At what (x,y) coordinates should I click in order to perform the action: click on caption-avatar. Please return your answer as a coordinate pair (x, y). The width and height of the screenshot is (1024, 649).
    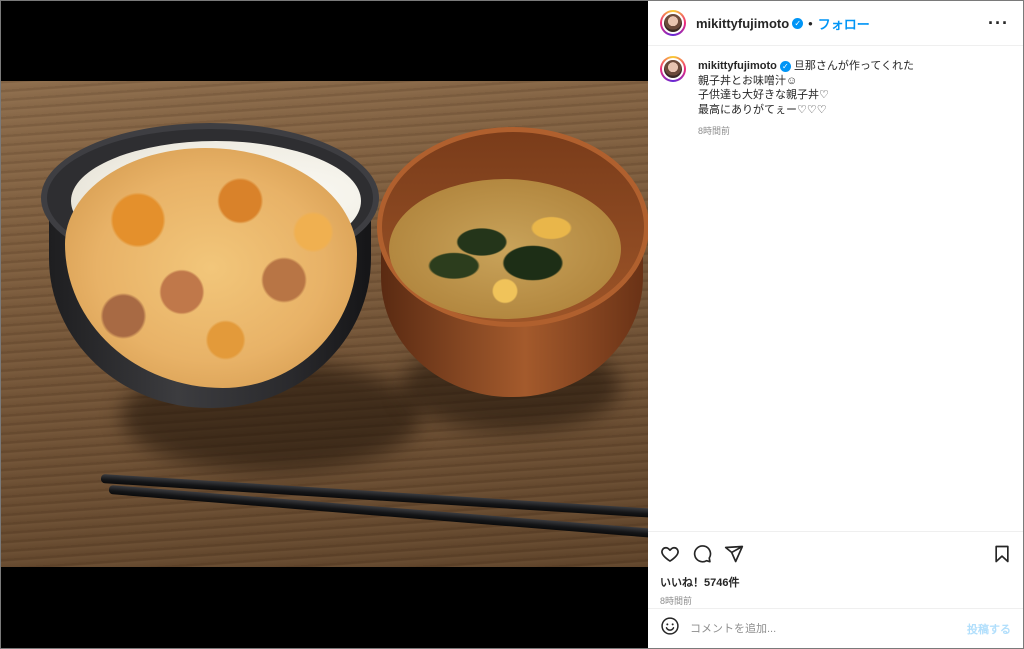
    Looking at the image, I should click on (673, 69).